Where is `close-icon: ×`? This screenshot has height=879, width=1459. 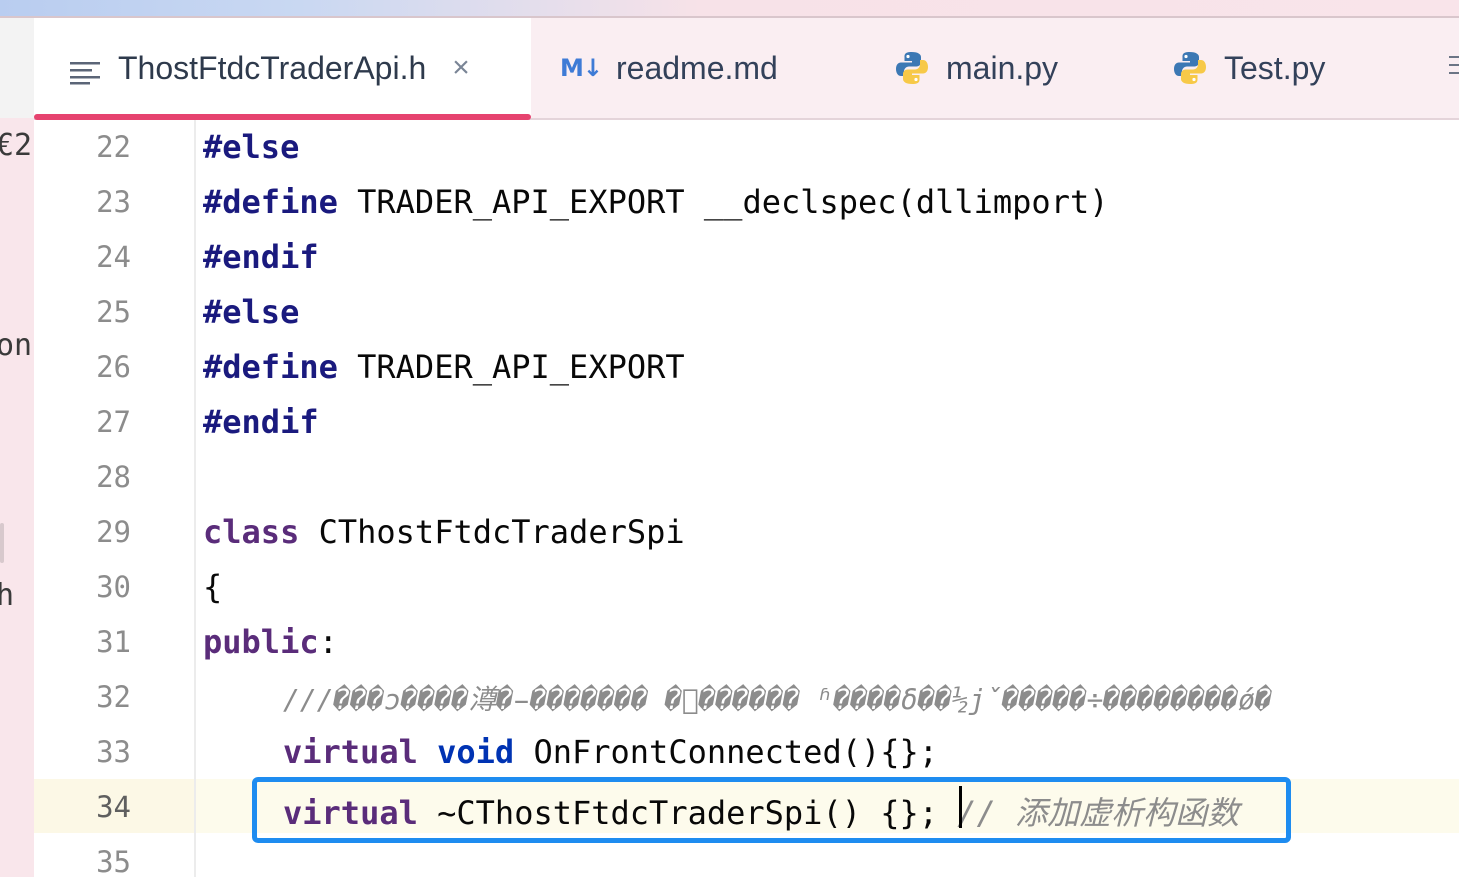
close-icon: × is located at coordinates (461, 68).